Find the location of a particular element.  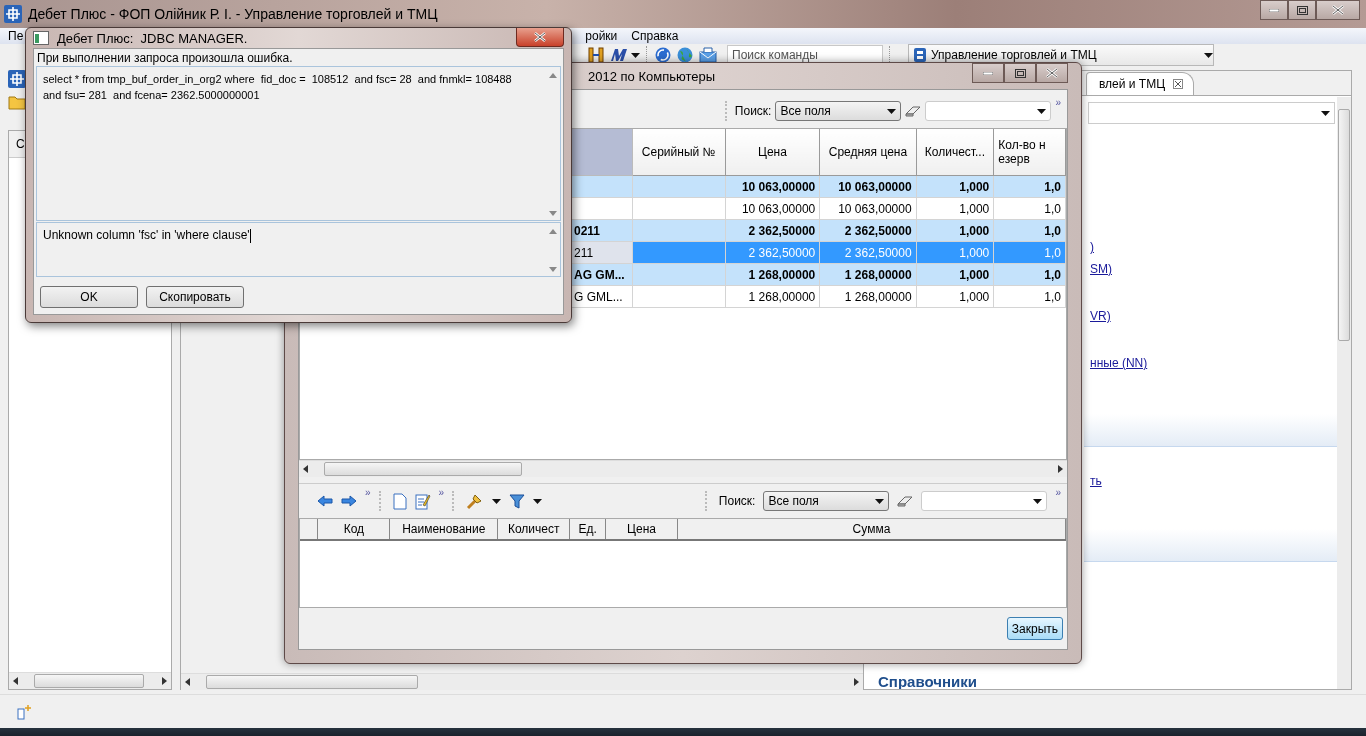

globe-icon is located at coordinates (685, 55).